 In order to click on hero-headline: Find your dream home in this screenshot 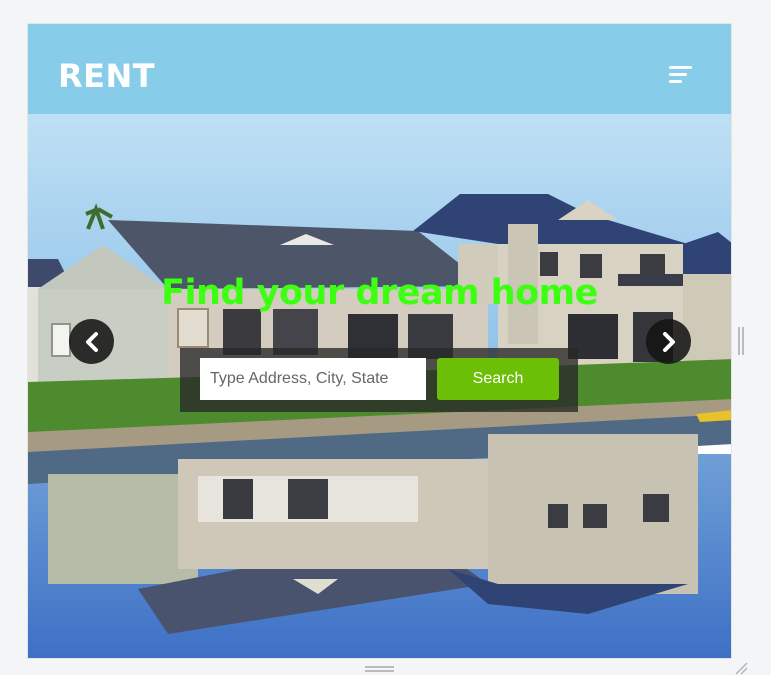, I will do `click(379, 293)`.